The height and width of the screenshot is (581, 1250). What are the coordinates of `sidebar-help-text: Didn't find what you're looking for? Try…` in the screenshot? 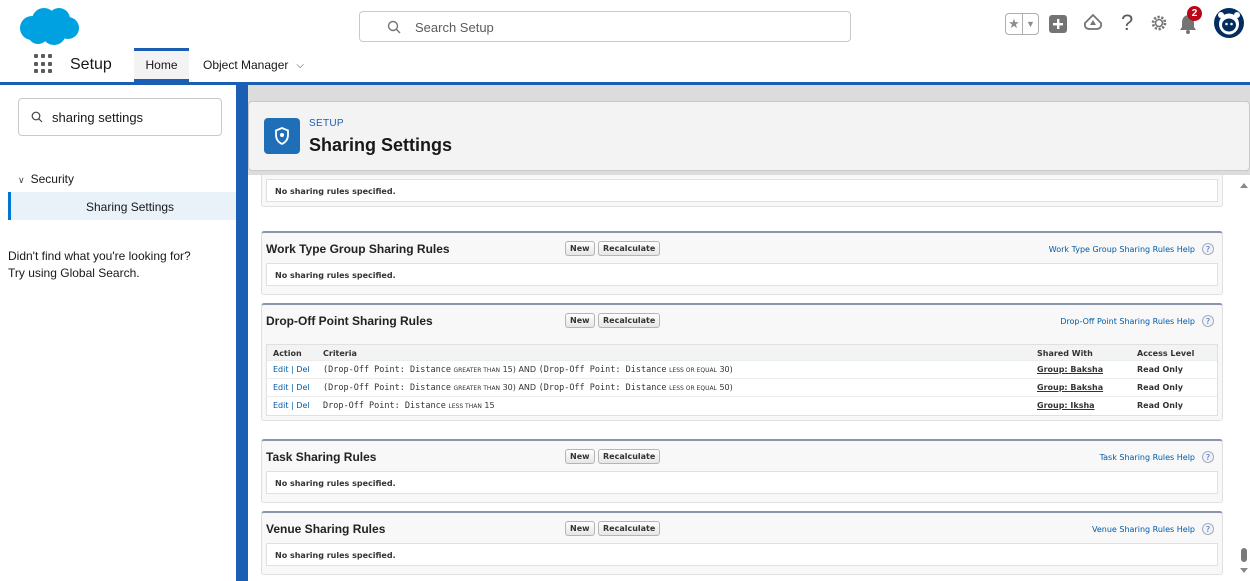 It's located at (120, 265).